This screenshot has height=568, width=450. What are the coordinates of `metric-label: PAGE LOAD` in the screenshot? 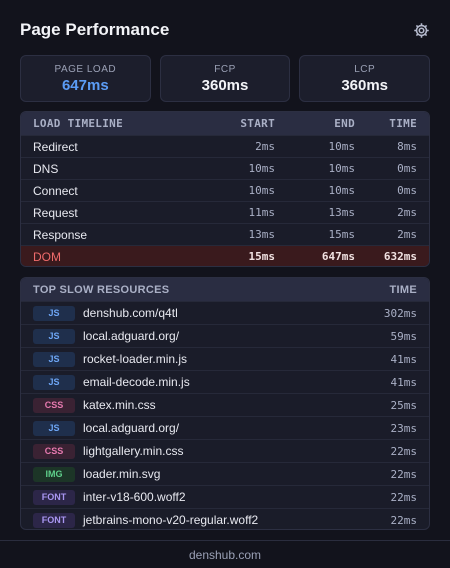 It's located at (85, 69).